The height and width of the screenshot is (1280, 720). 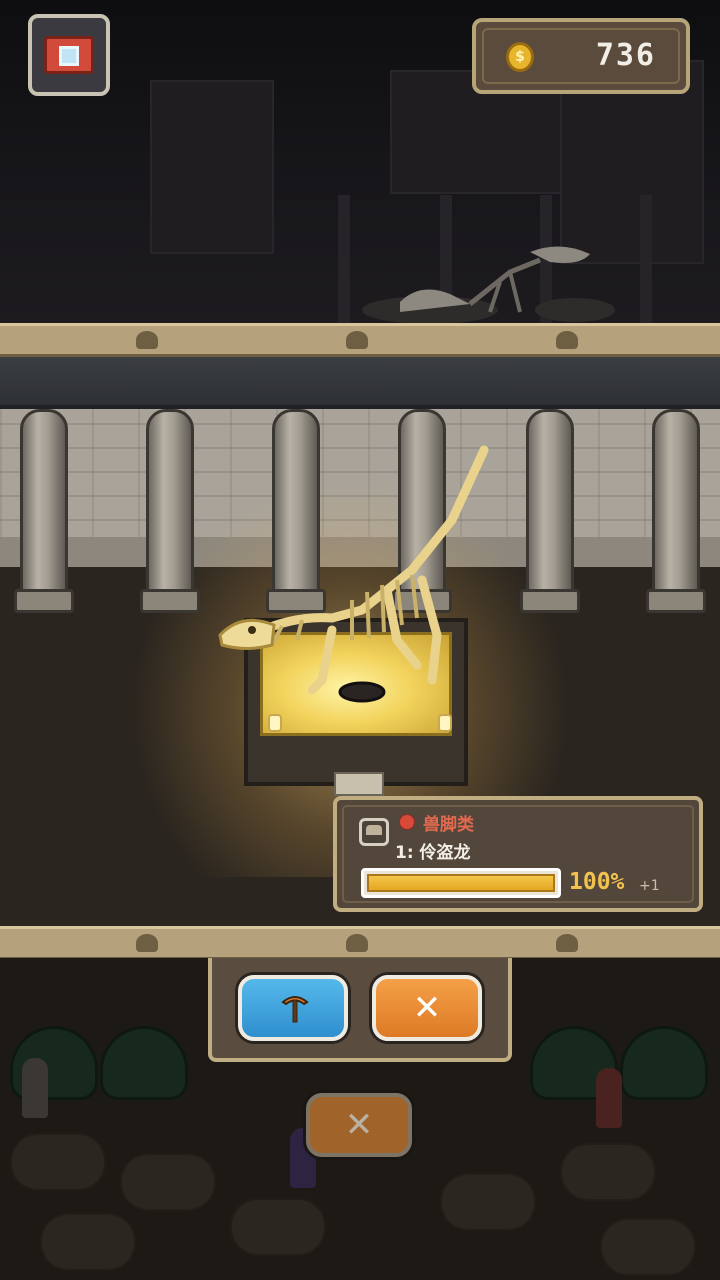 What do you see at coordinates (581, 56) in the screenshot?
I see `coin-counter: $ 736` at bounding box center [581, 56].